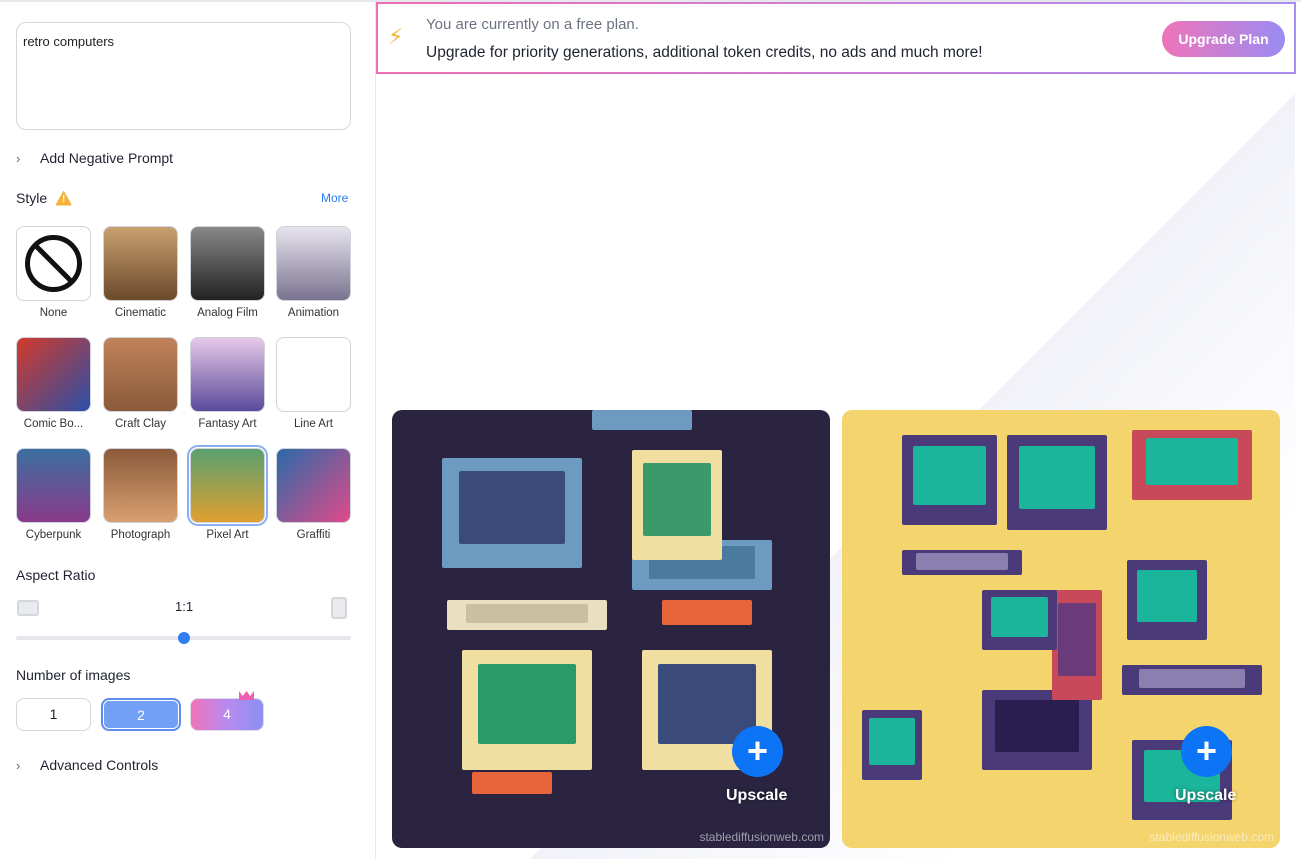 Image resolution: width=1301 pixels, height=859 pixels. What do you see at coordinates (334, 198) in the screenshot?
I see `style-more-link: More` at bounding box center [334, 198].